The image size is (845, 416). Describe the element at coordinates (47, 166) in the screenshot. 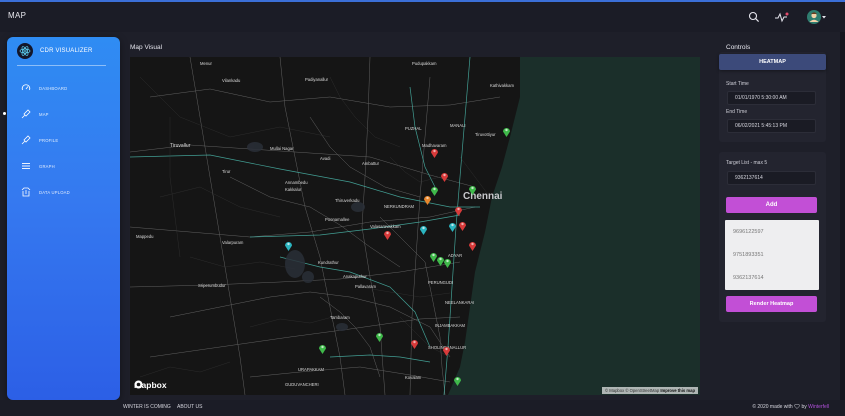

I see `sidebar-item-label: GRAPH` at that location.